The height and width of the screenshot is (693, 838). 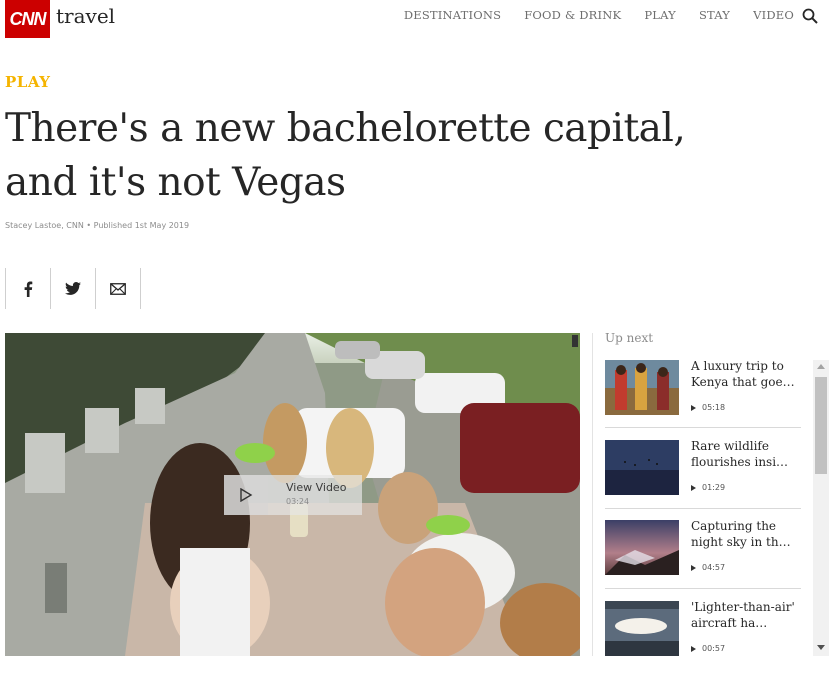 I want to click on video-info: View Video 03:24, so click(x=315, y=495).